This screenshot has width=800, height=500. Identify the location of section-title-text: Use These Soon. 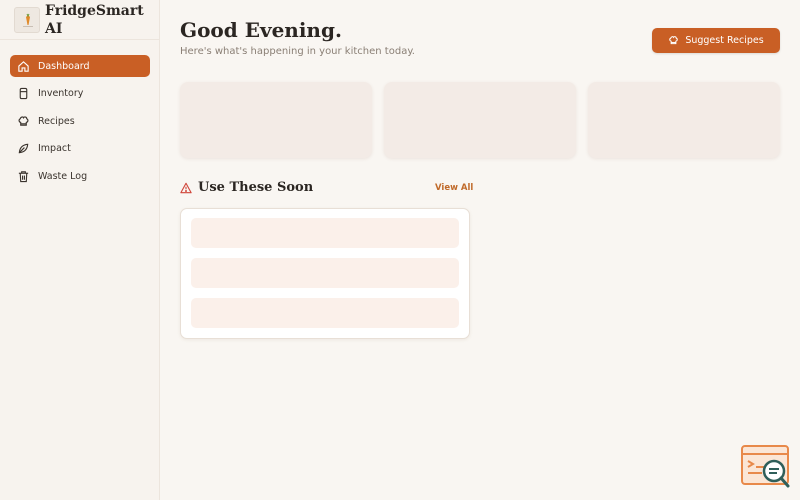
(256, 187).